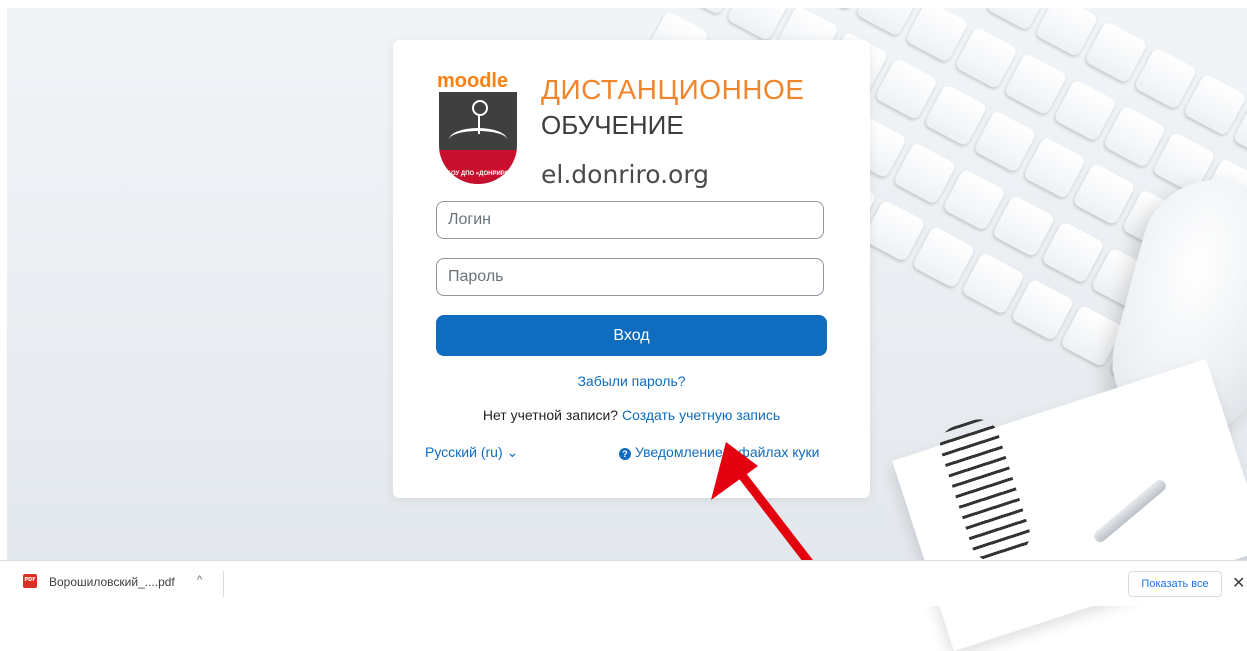  Describe the element at coordinates (223, 584) in the screenshot. I see `download-separator` at that location.